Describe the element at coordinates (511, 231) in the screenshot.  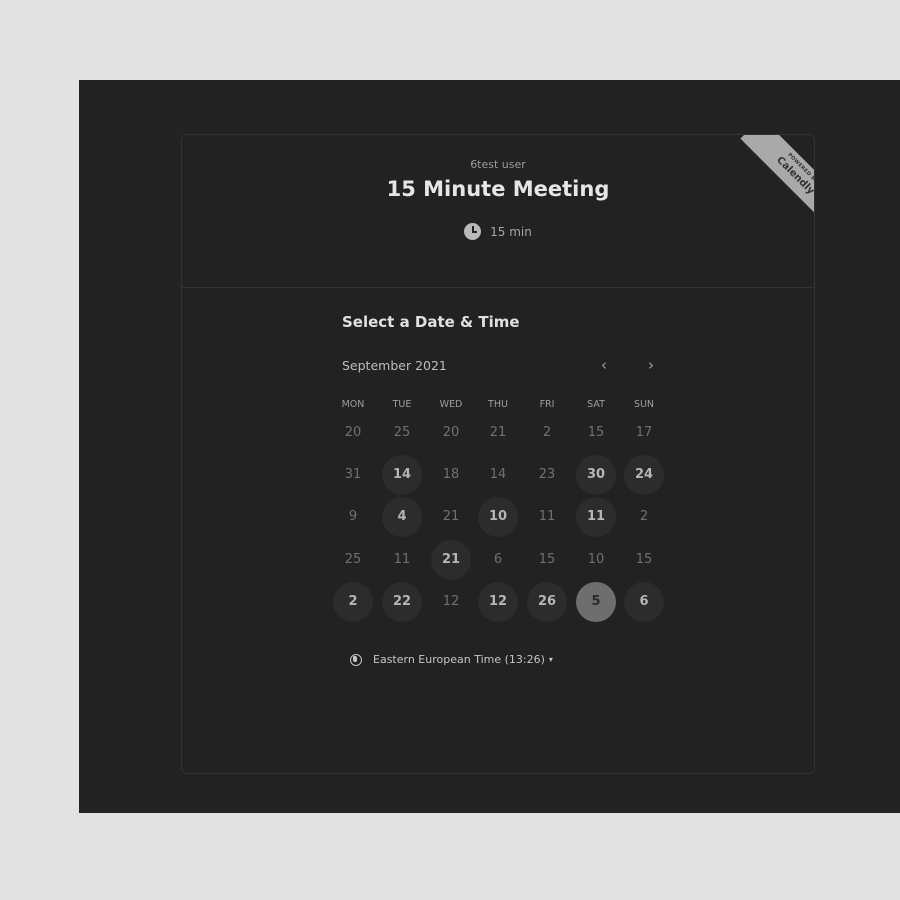
I see `duration-label: 15 min` at that location.